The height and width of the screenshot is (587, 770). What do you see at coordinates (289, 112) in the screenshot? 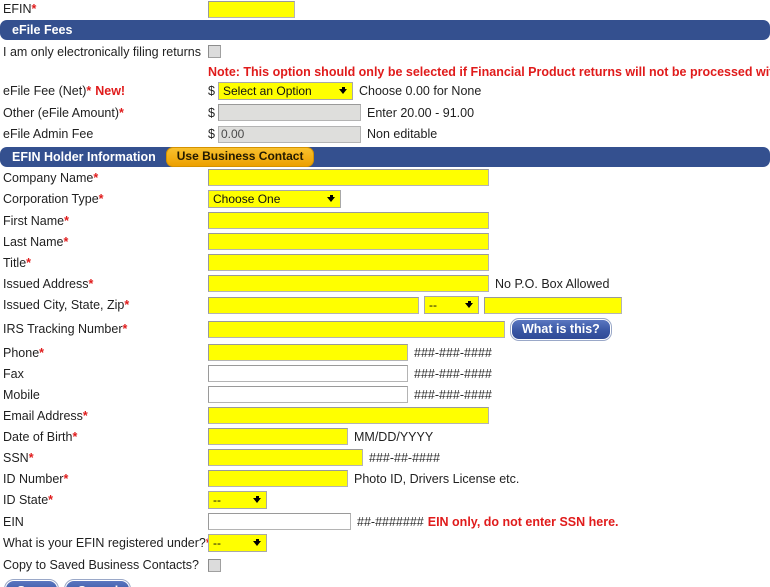
I see `other-efile-amount-input` at bounding box center [289, 112].